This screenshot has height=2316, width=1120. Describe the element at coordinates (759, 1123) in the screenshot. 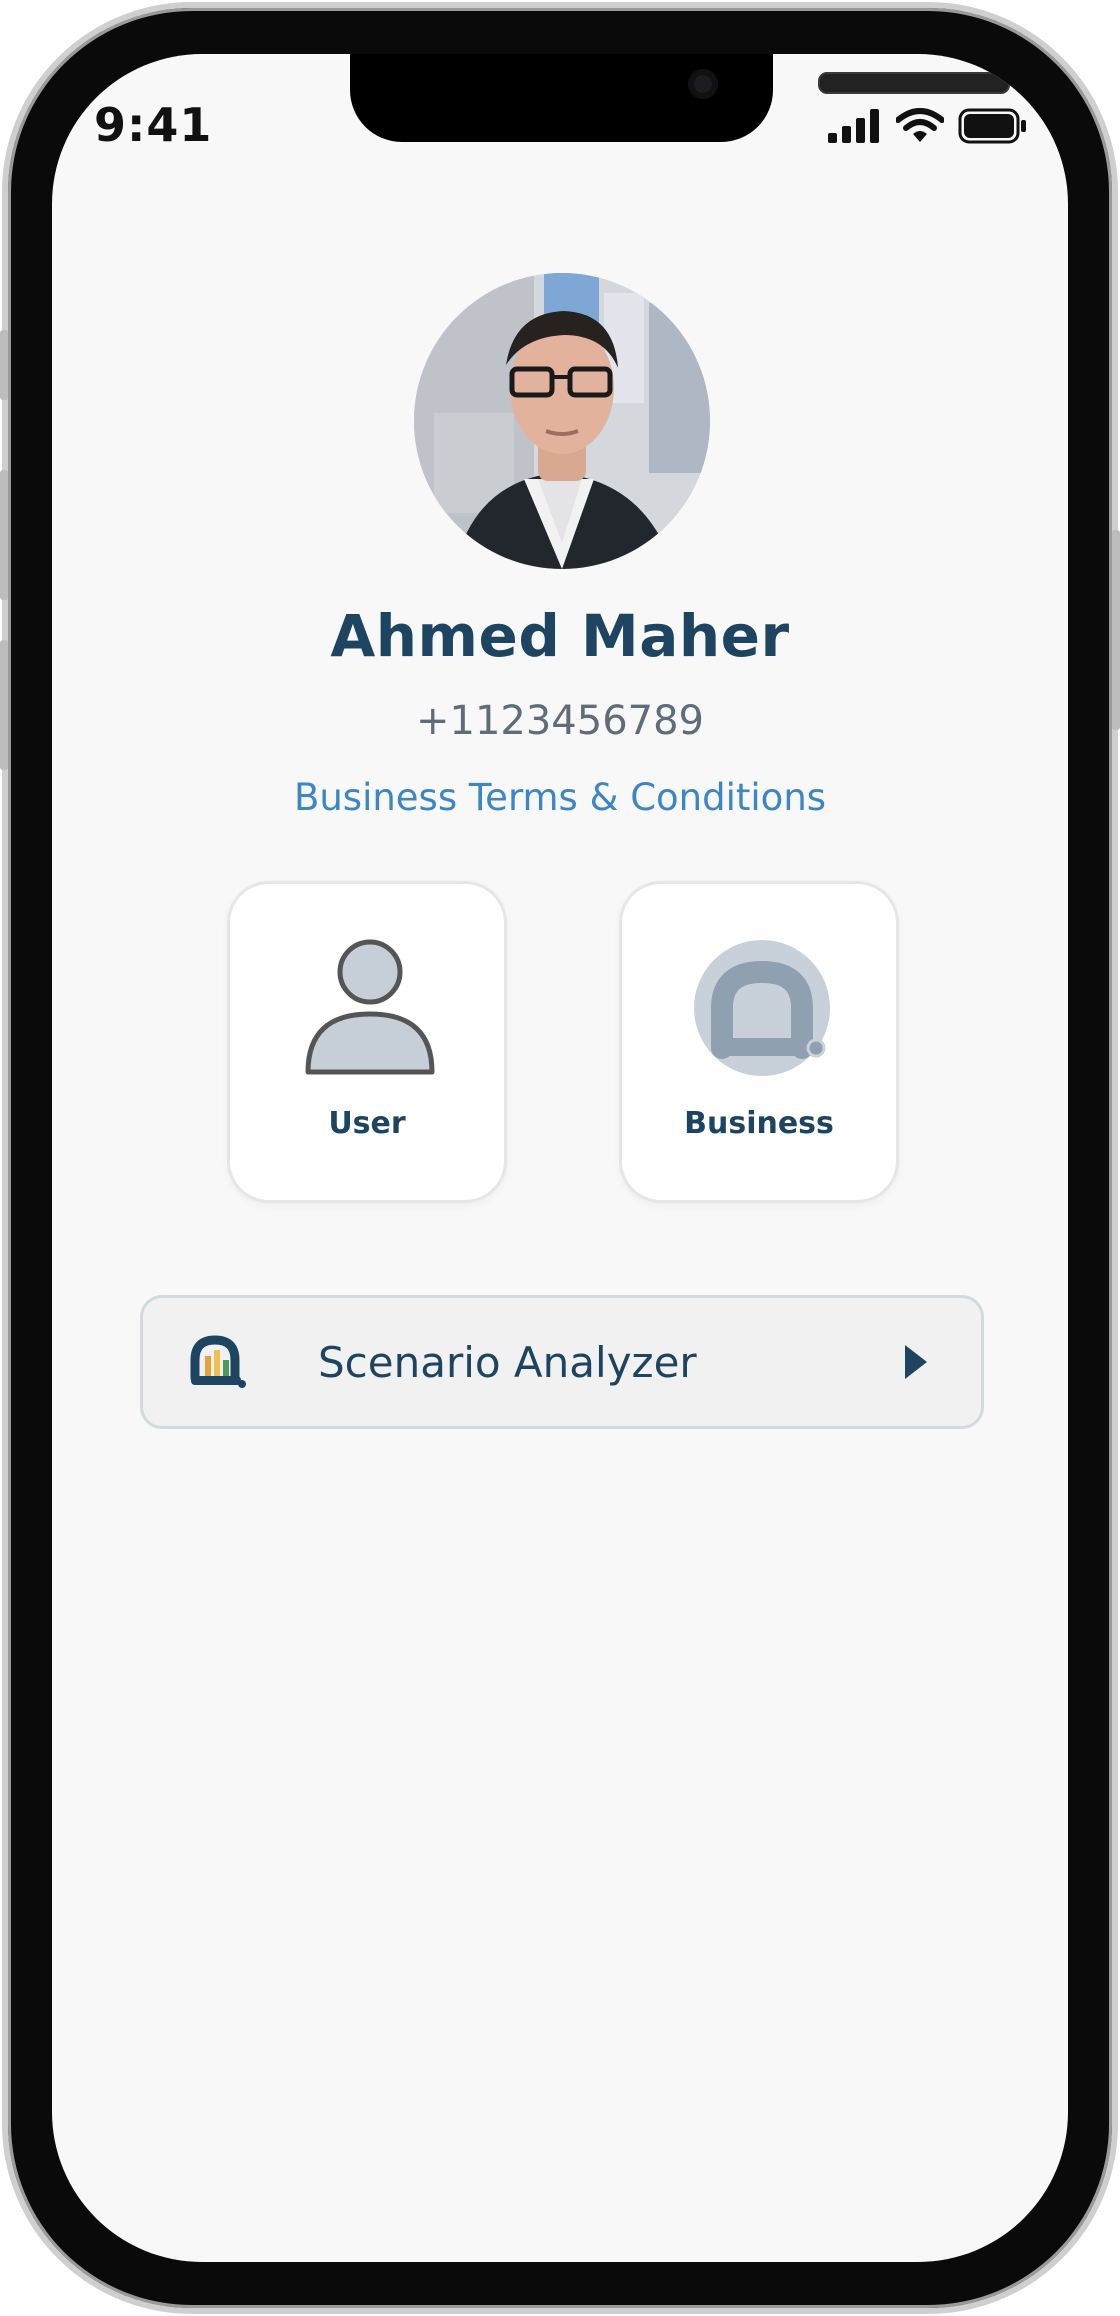

I see `business-card-label: Business` at that location.